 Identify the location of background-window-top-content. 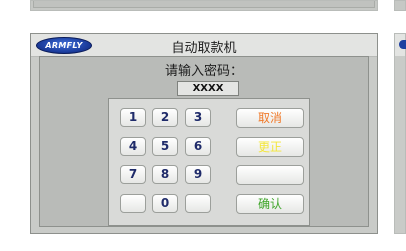
(204, 4).